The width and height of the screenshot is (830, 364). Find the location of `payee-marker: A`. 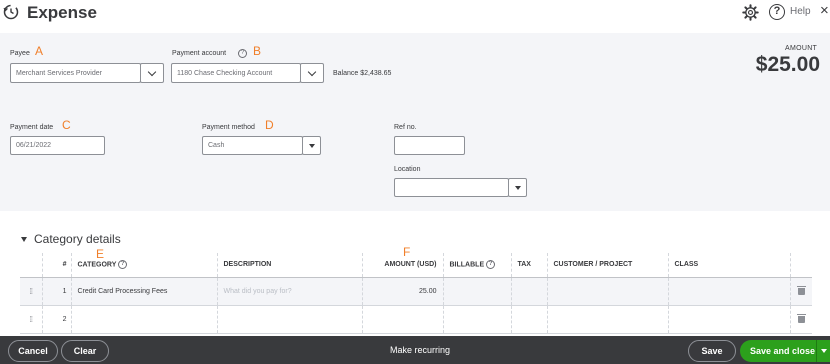

payee-marker: A is located at coordinates (39, 51).